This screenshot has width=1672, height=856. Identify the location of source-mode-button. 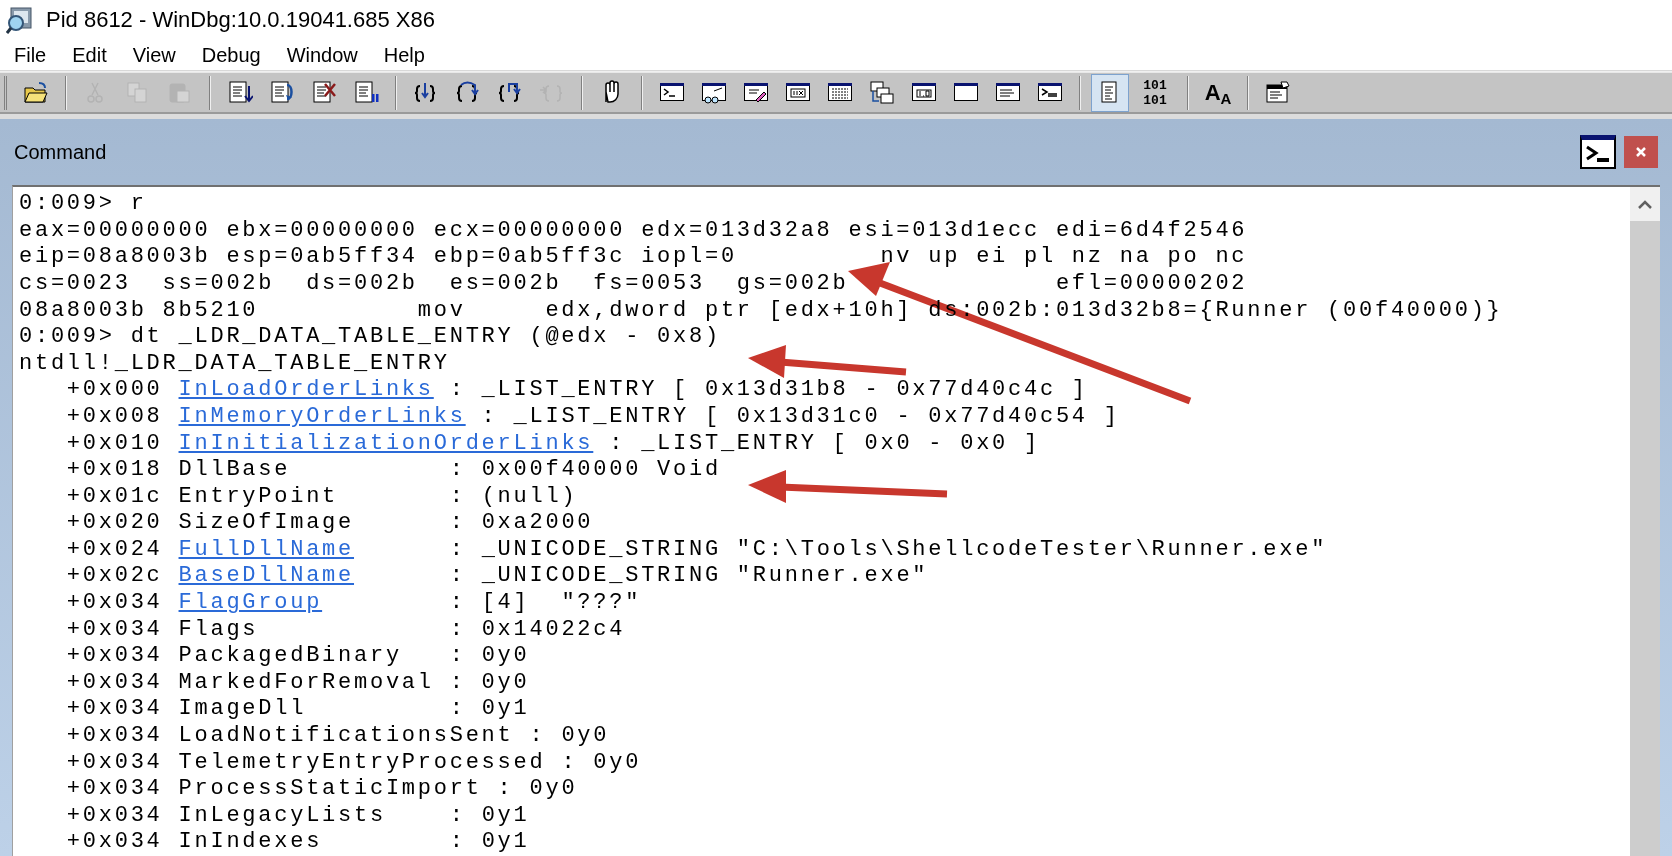
(1110, 92).